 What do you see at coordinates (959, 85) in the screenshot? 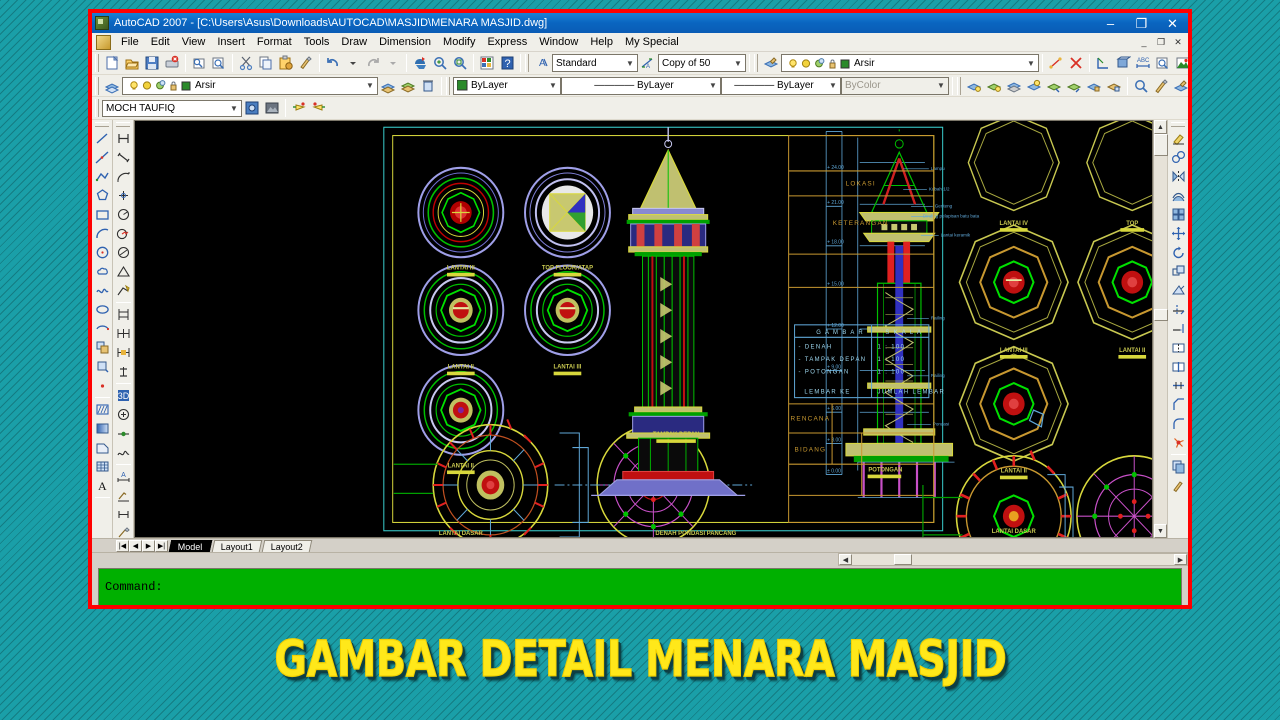
I see `layer-tools-grip` at bounding box center [959, 85].